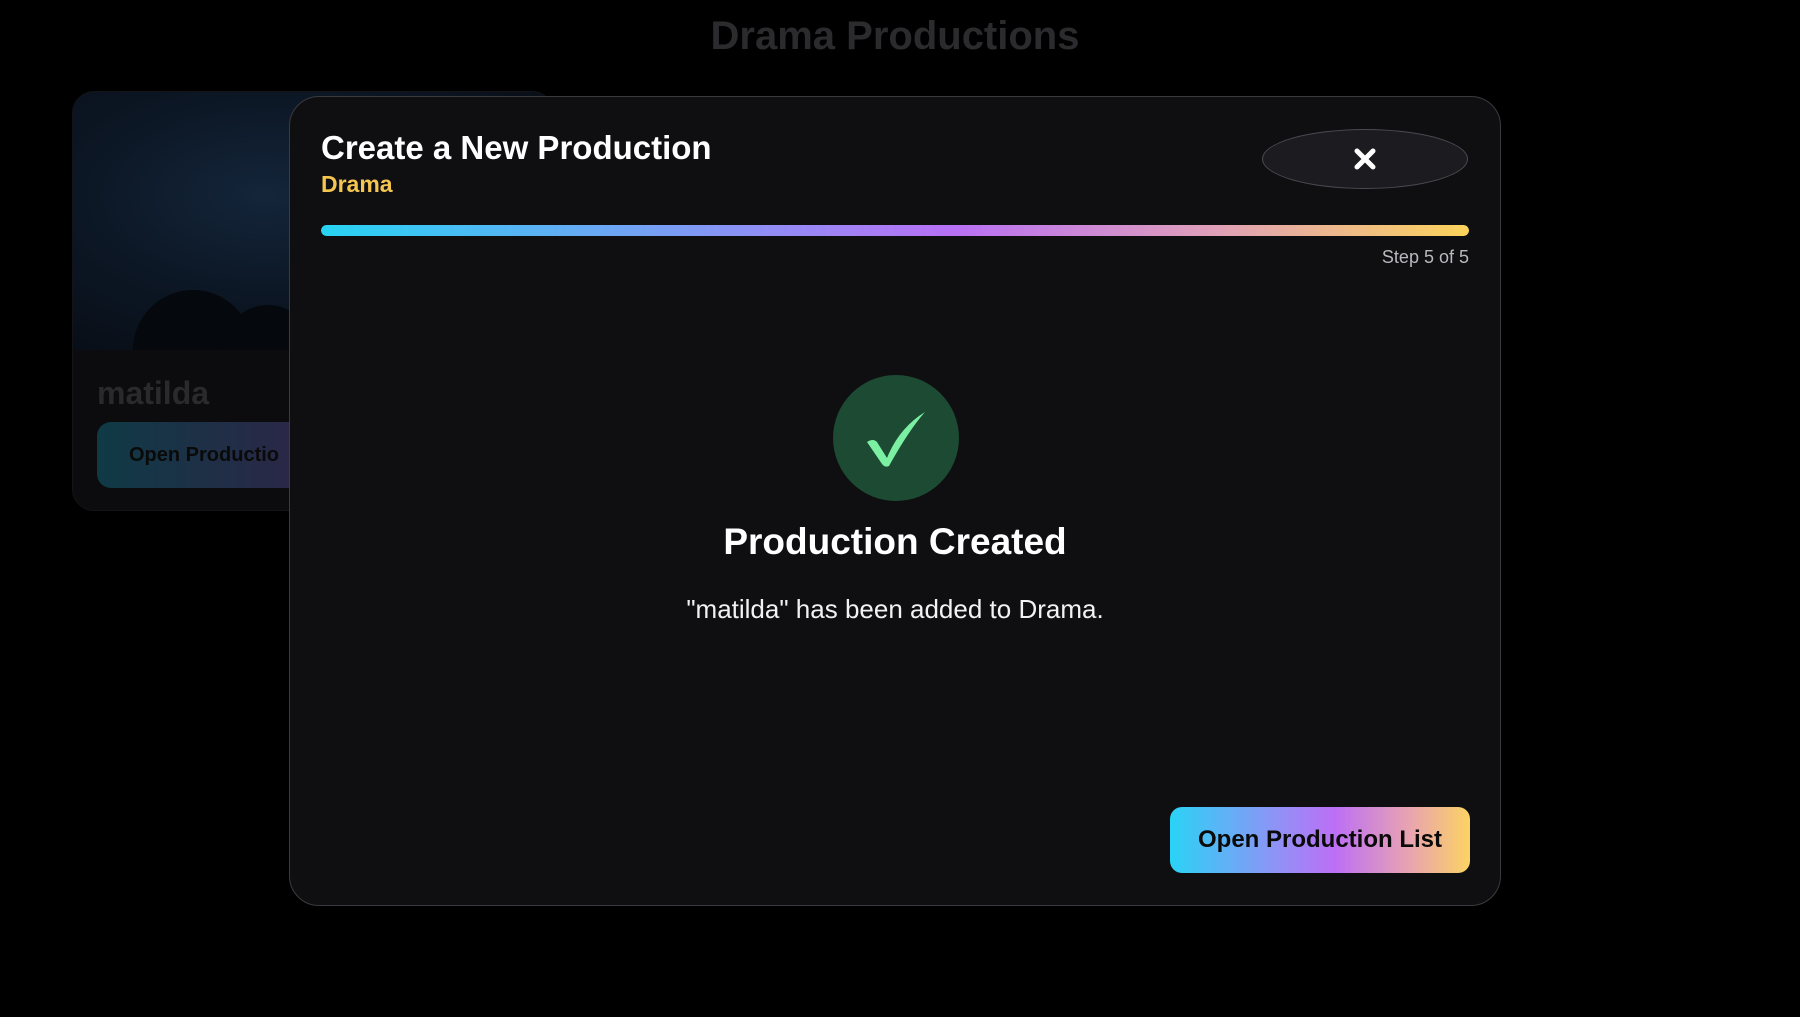  I want to click on close-x-icon, so click(1365, 159).